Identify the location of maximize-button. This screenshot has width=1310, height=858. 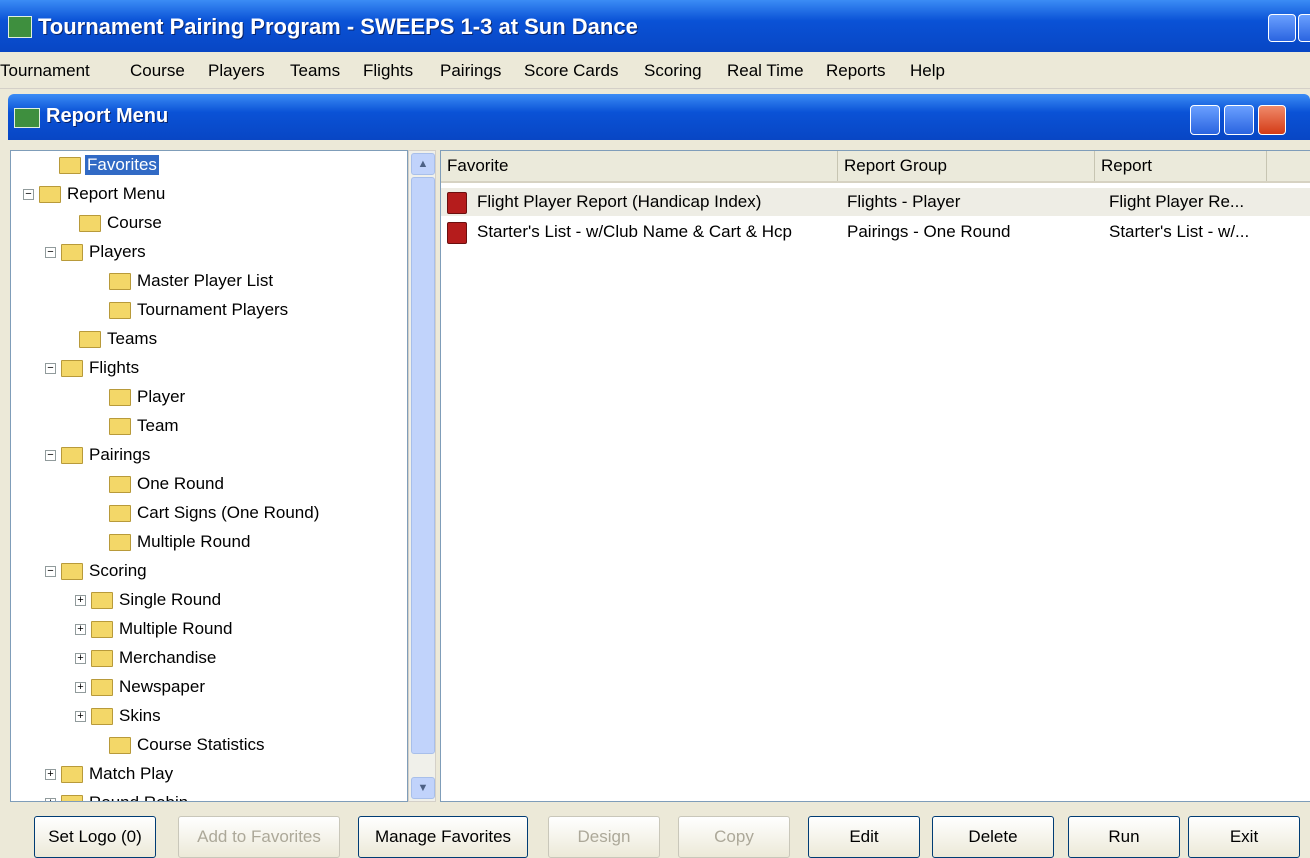
(1304, 28).